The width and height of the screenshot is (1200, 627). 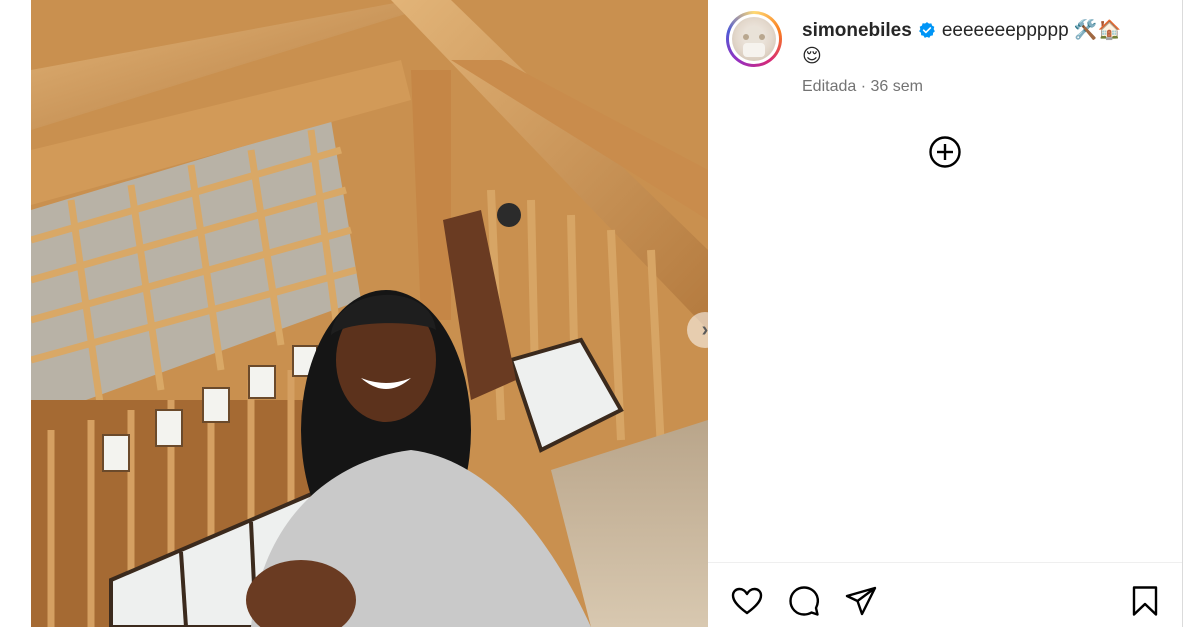 I want to click on post-caption: simonebiles eeeeeeeppppp 🛠️🏠 😌, so click(x=982, y=44).